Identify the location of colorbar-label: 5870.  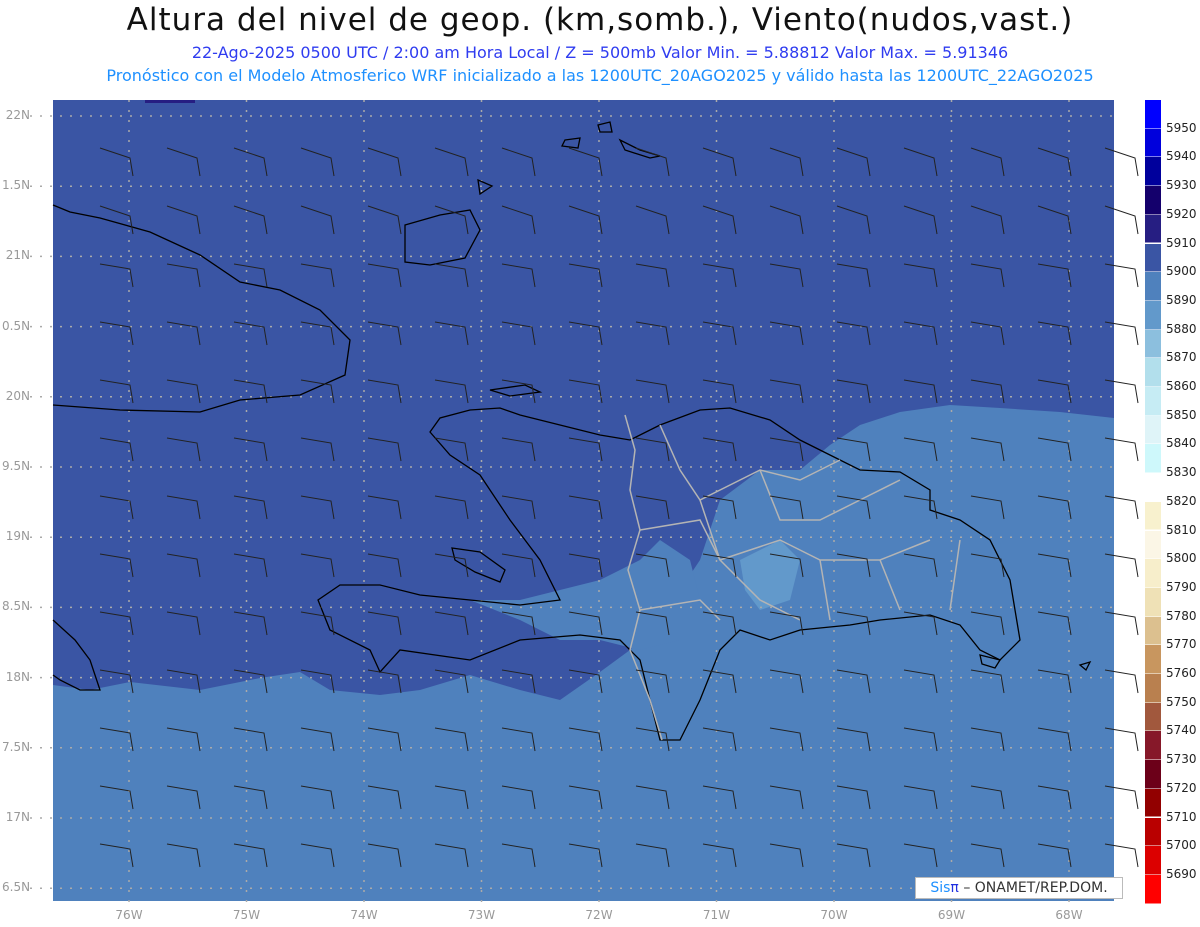
(1181, 357).